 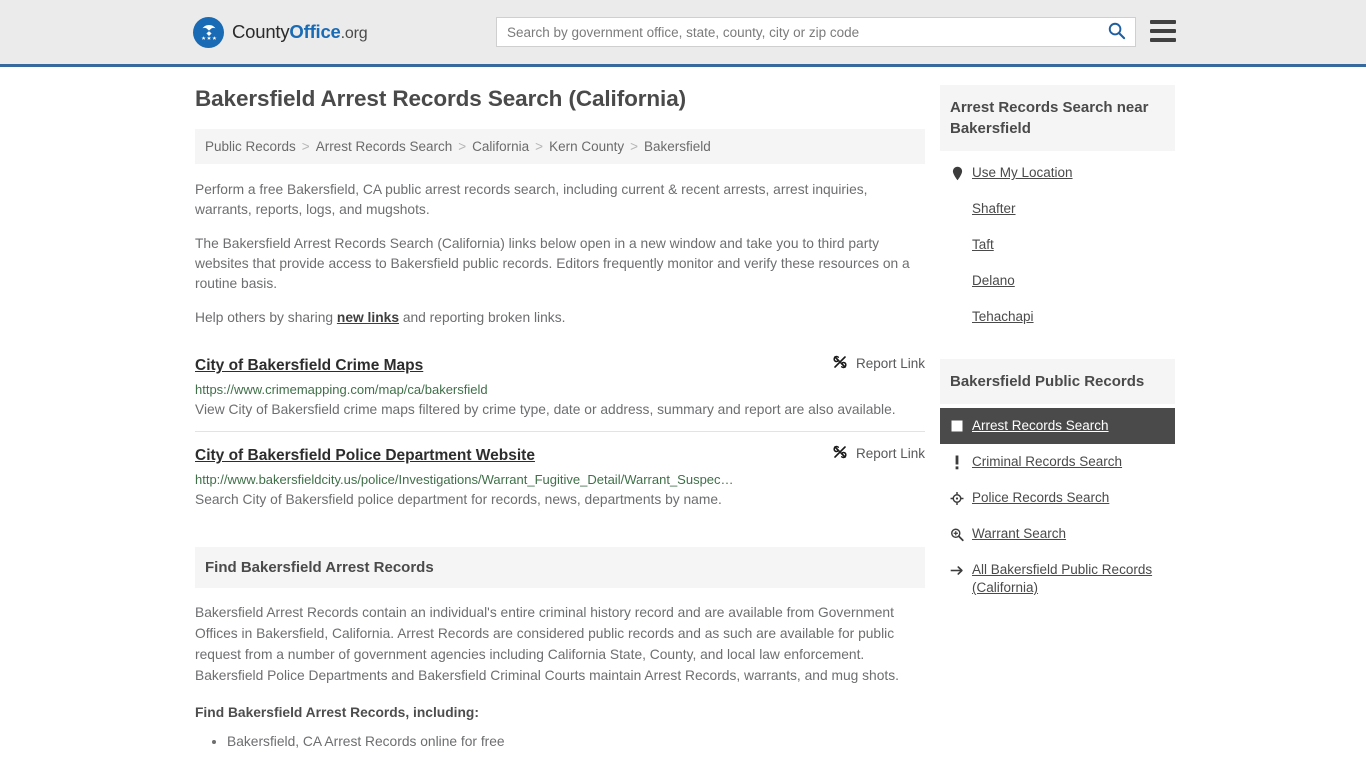 What do you see at coordinates (1057, 209) in the screenshot?
I see `sidebar-item-shafter: Shafter` at bounding box center [1057, 209].